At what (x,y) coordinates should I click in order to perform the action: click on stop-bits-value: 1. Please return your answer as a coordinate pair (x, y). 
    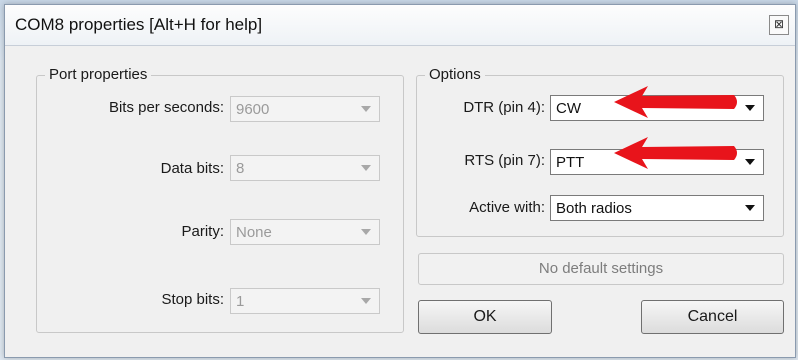
    Looking at the image, I should click on (240, 301).